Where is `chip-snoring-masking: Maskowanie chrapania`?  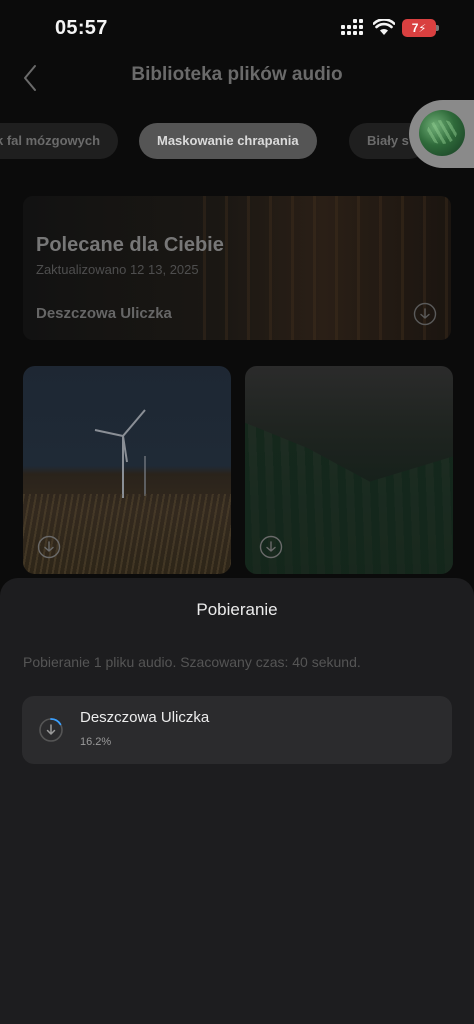 chip-snoring-masking: Maskowanie chrapania is located at coordinates (228, 141).